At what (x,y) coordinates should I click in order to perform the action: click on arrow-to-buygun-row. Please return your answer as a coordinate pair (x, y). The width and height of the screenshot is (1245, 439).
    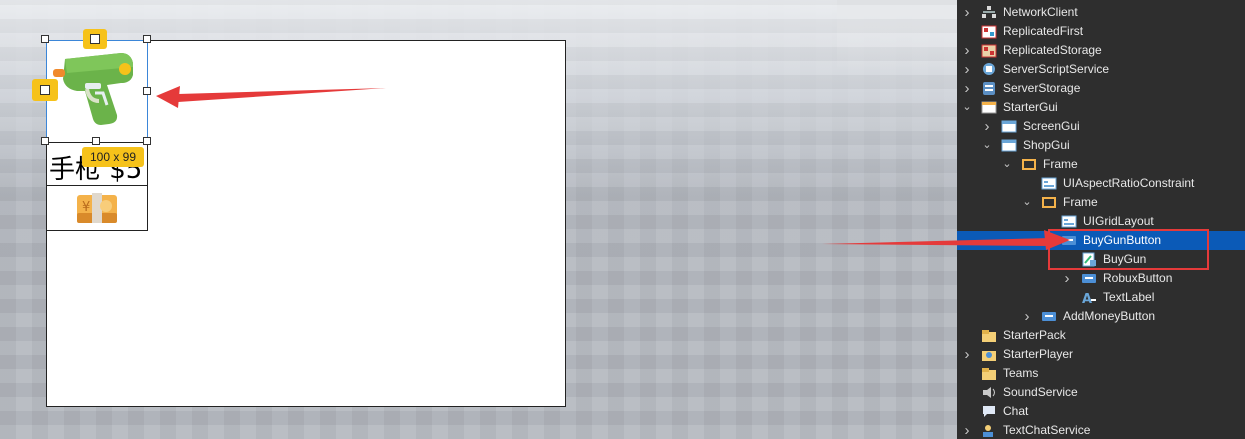
    Looking at the image, I should click on (946, 240).